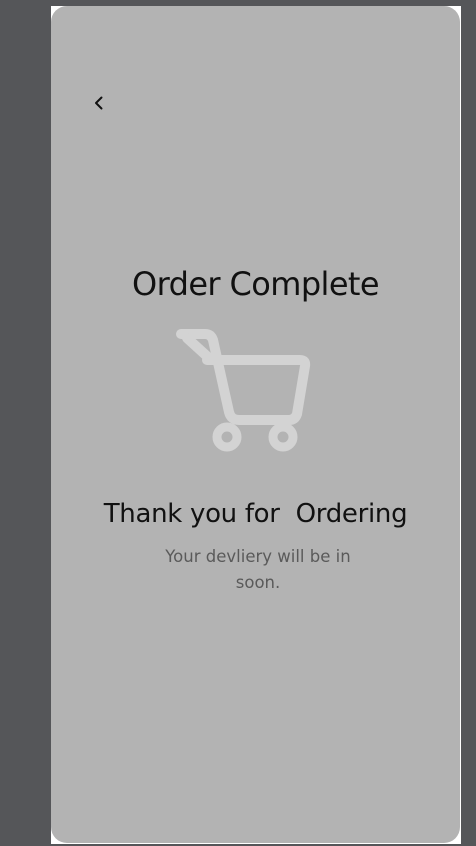 The image size is (476, 846). What do you see at coordinates (255, 514) in the screenshot?
I see `thank-you-heading: Thank you for Ordering` at bounding box center [255, 514].